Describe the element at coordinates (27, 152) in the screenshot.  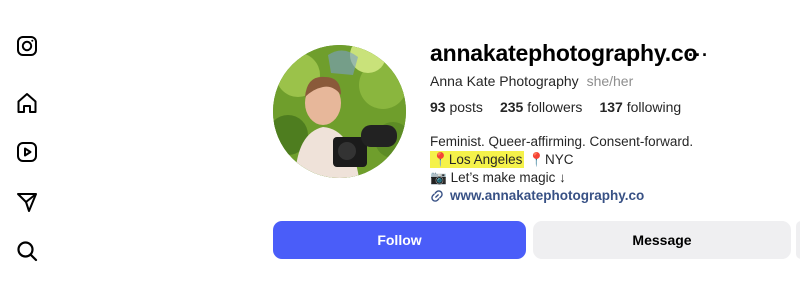
I see `reels-icon` at that location.